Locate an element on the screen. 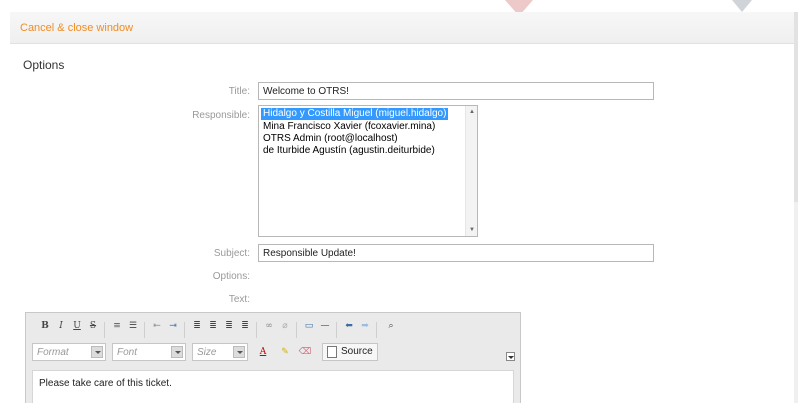  cancel-close-link: Cancel & close window is located at coordinates (76, 28).